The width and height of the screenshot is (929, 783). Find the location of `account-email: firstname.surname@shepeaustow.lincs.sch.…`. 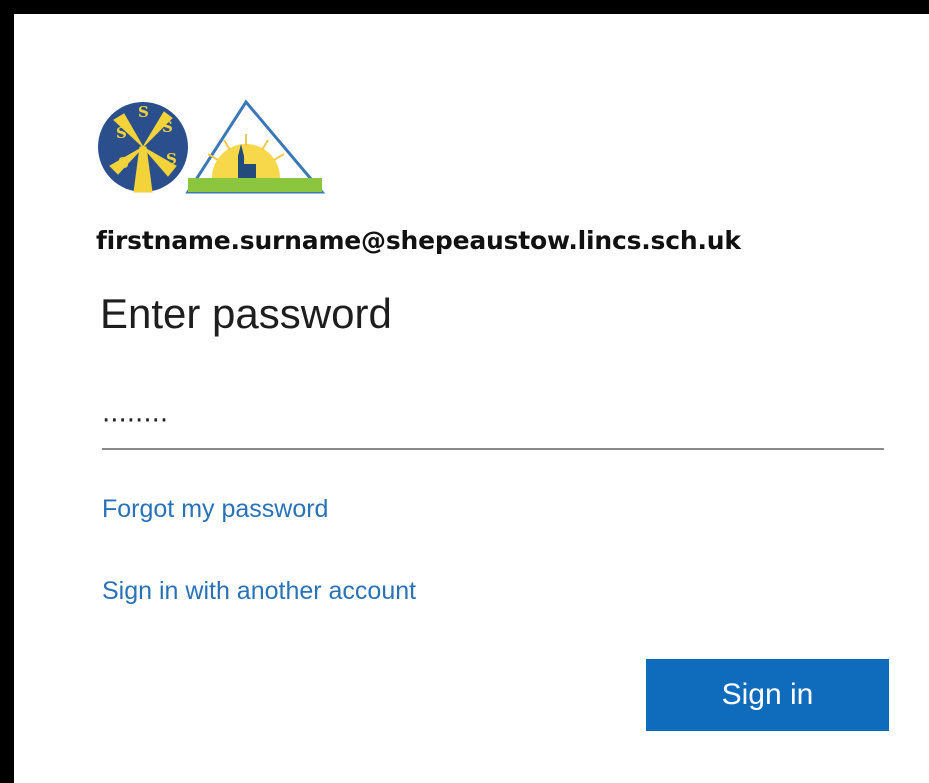

account-email: firstname.surname@shepeaustow.lincs.sch.… is located at coordinates (418, 240).